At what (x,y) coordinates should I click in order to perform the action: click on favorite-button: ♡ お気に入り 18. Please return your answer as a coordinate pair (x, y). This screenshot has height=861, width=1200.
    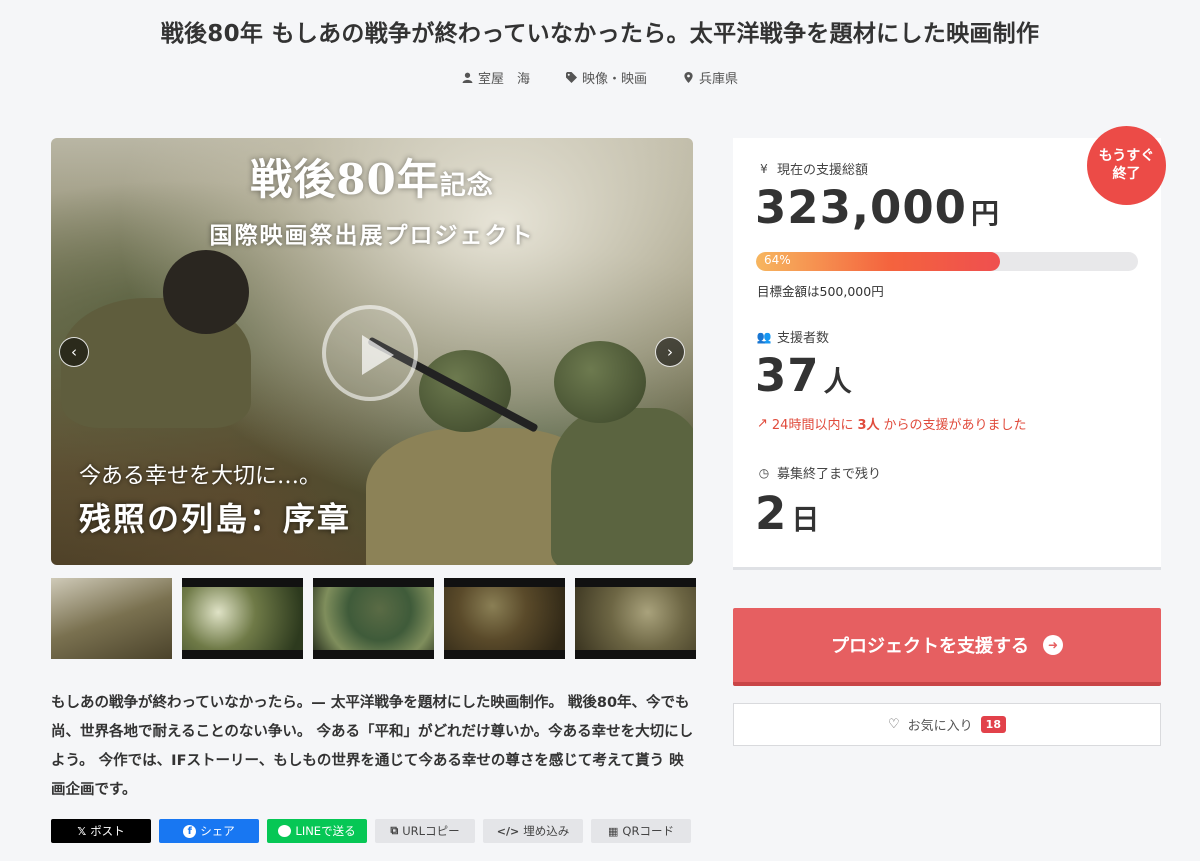
    Looking at the image, I should click on (947, 724).